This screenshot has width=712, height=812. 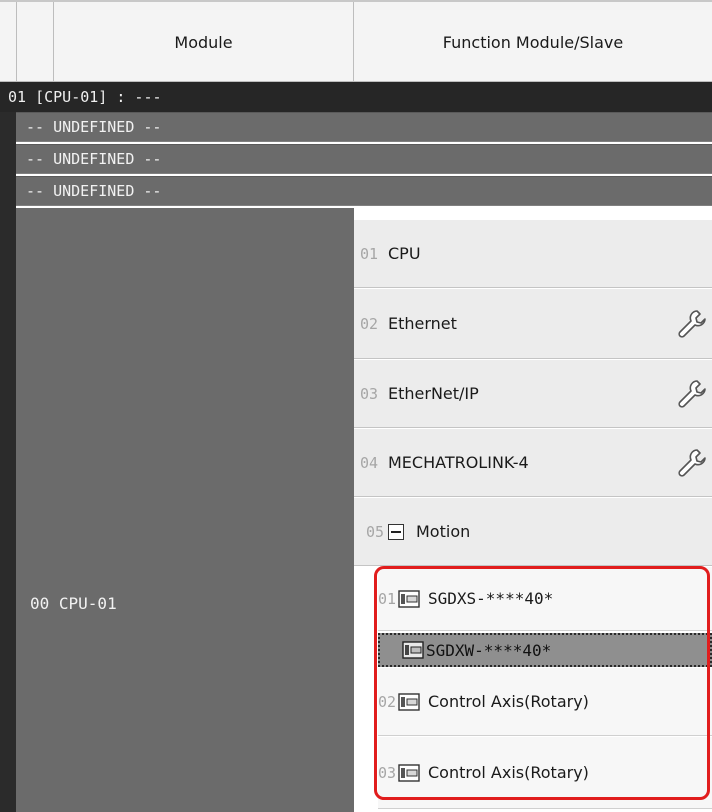 I want to click on function-label: CPU, so click(x=404, y=253).